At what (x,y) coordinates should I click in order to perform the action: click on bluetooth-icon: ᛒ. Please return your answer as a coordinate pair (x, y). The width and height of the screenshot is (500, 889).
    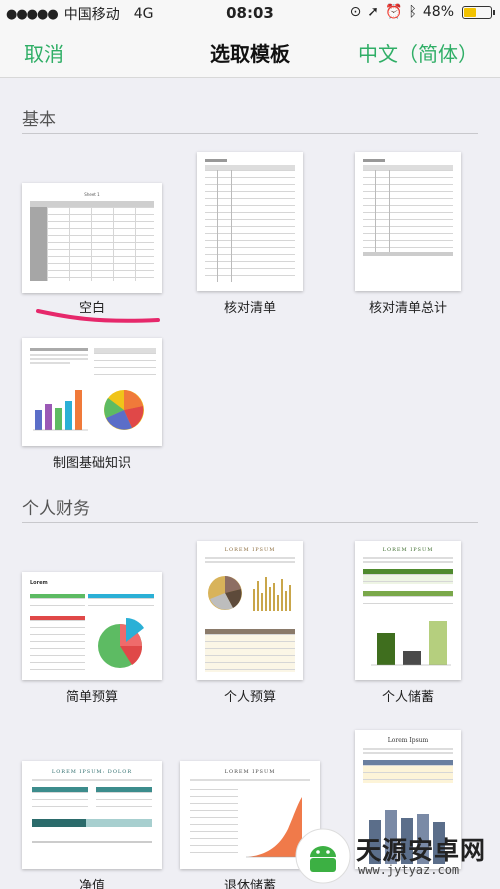
    Looking at the image, I should click on (412, 12).